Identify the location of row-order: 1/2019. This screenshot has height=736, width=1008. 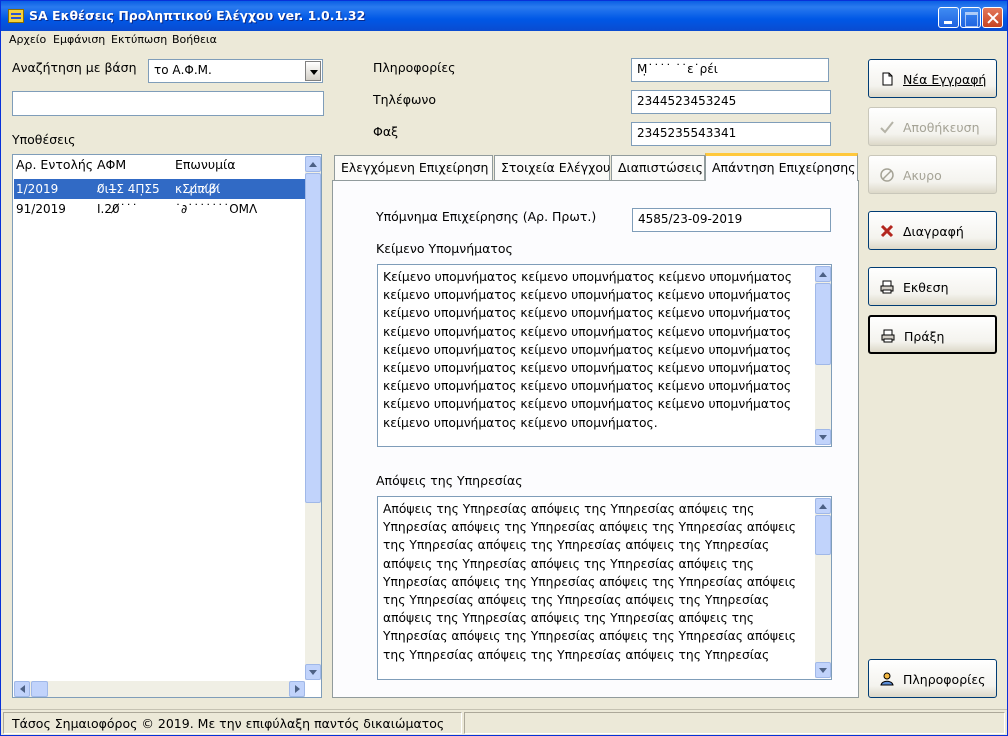
(37, 189).